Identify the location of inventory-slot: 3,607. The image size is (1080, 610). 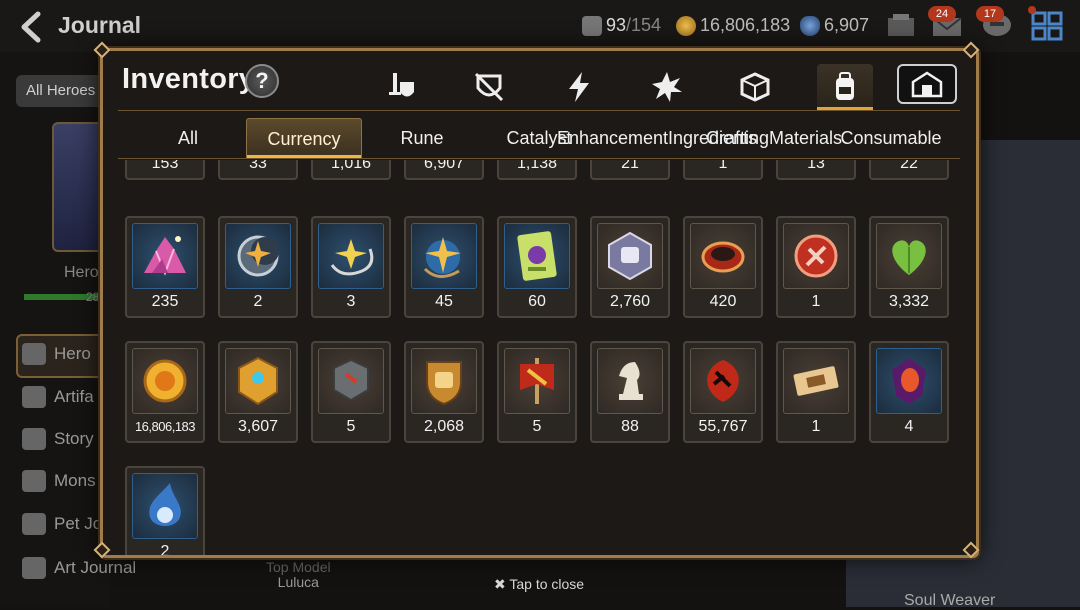
(258, 392).